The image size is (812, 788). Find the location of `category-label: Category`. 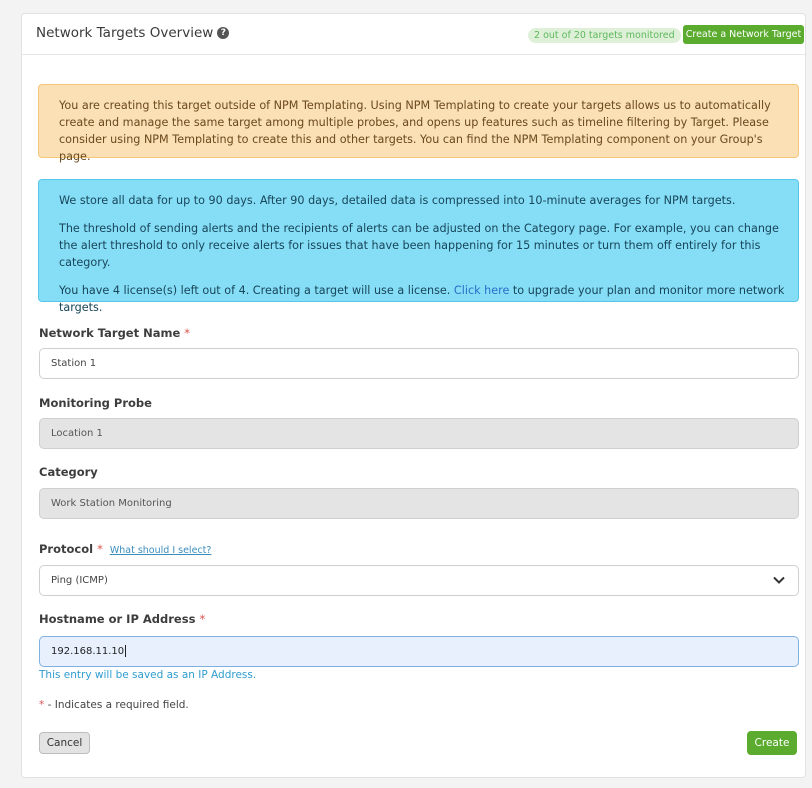

category-label: Category is located at coordinates (68, 472).